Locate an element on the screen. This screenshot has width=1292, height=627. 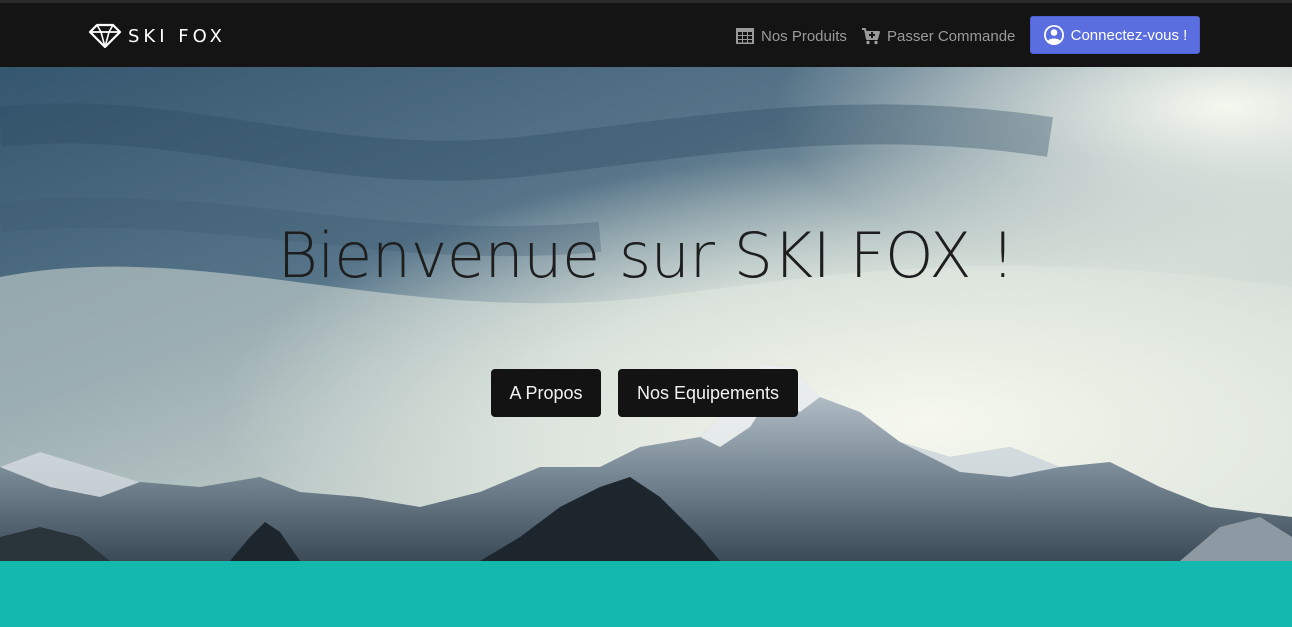
hero-title: Bienvenue sur SKI FOX ! is located at coordinates (646, 255).